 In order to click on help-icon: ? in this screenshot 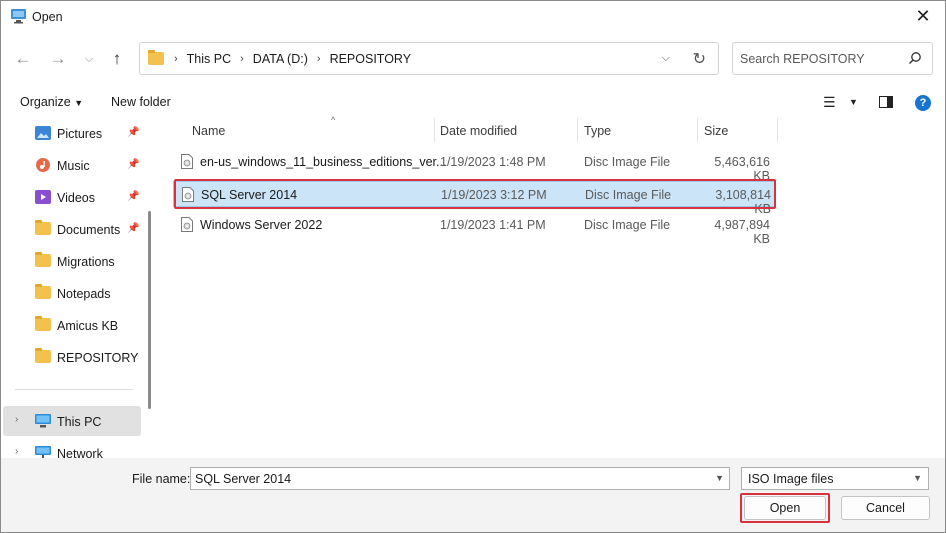, I will do `click(923, 103)`.